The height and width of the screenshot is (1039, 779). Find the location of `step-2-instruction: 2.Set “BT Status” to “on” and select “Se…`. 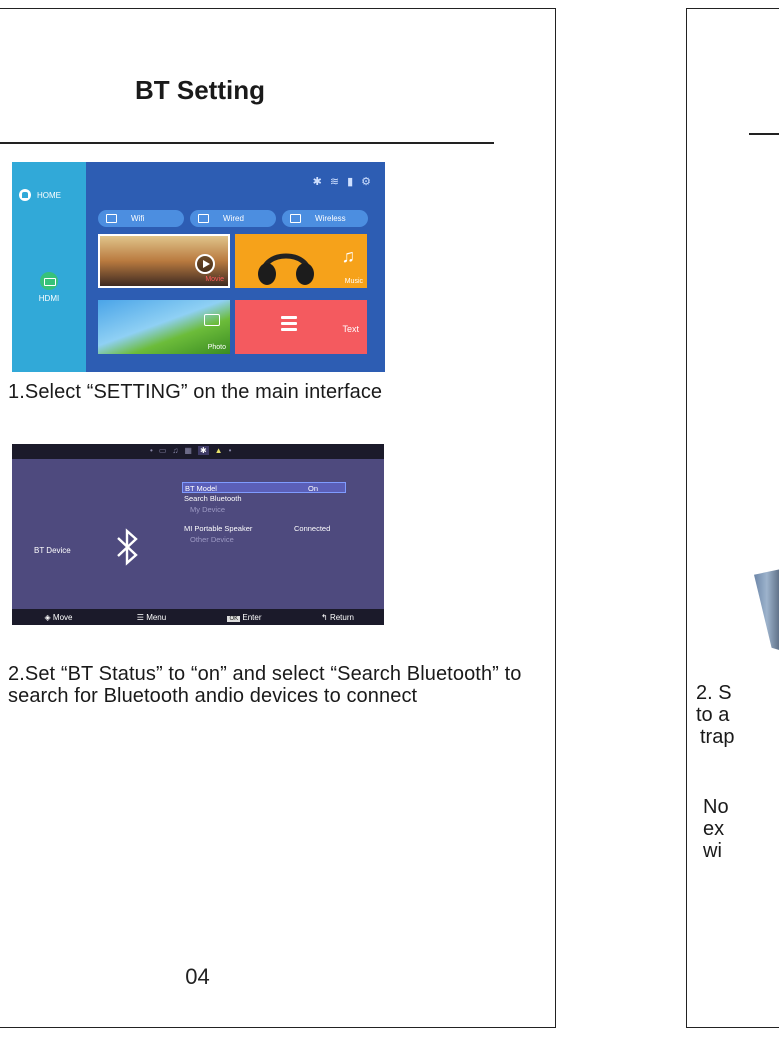

step-2-instruction: 2.Set “BT Status” to “on” and select “Se… is located at coordinates (265, 685).